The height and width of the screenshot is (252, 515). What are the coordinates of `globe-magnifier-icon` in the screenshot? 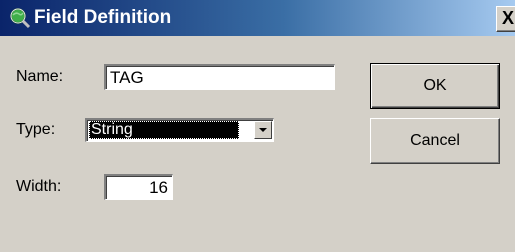 It's located at (20, 18).